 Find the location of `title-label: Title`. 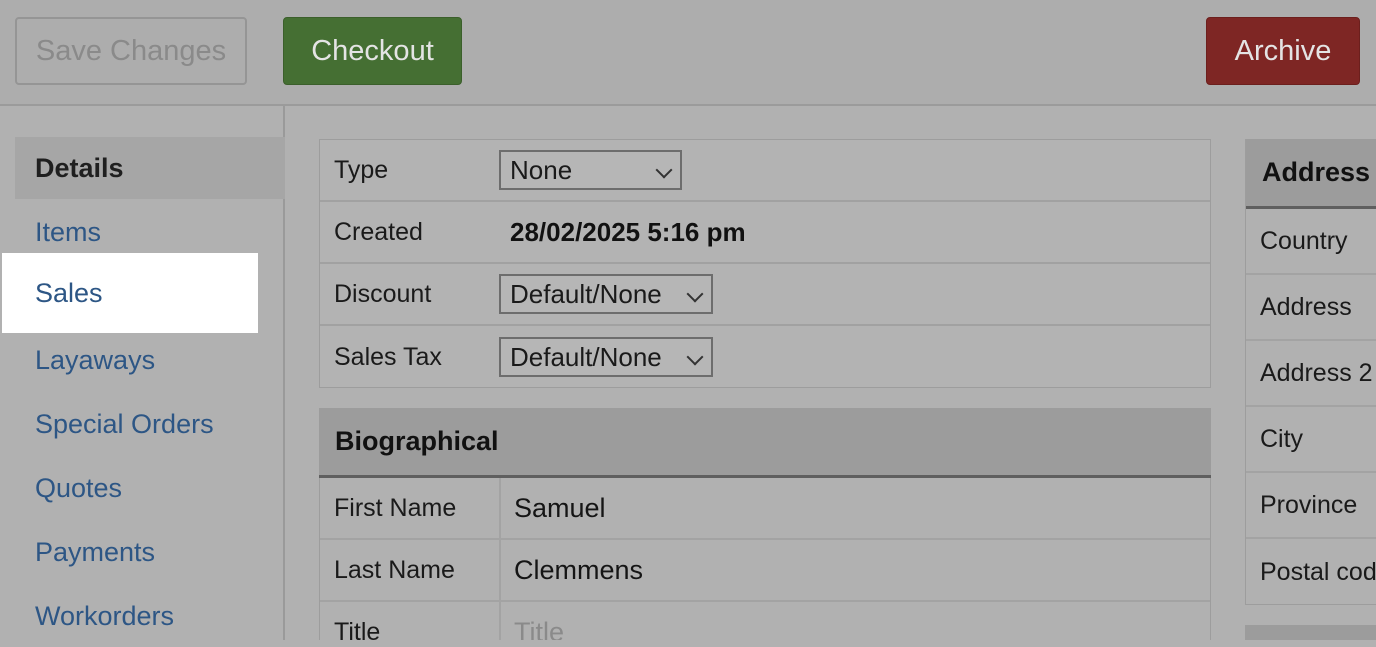

title-label: Title is located at coordinates (357, 629).